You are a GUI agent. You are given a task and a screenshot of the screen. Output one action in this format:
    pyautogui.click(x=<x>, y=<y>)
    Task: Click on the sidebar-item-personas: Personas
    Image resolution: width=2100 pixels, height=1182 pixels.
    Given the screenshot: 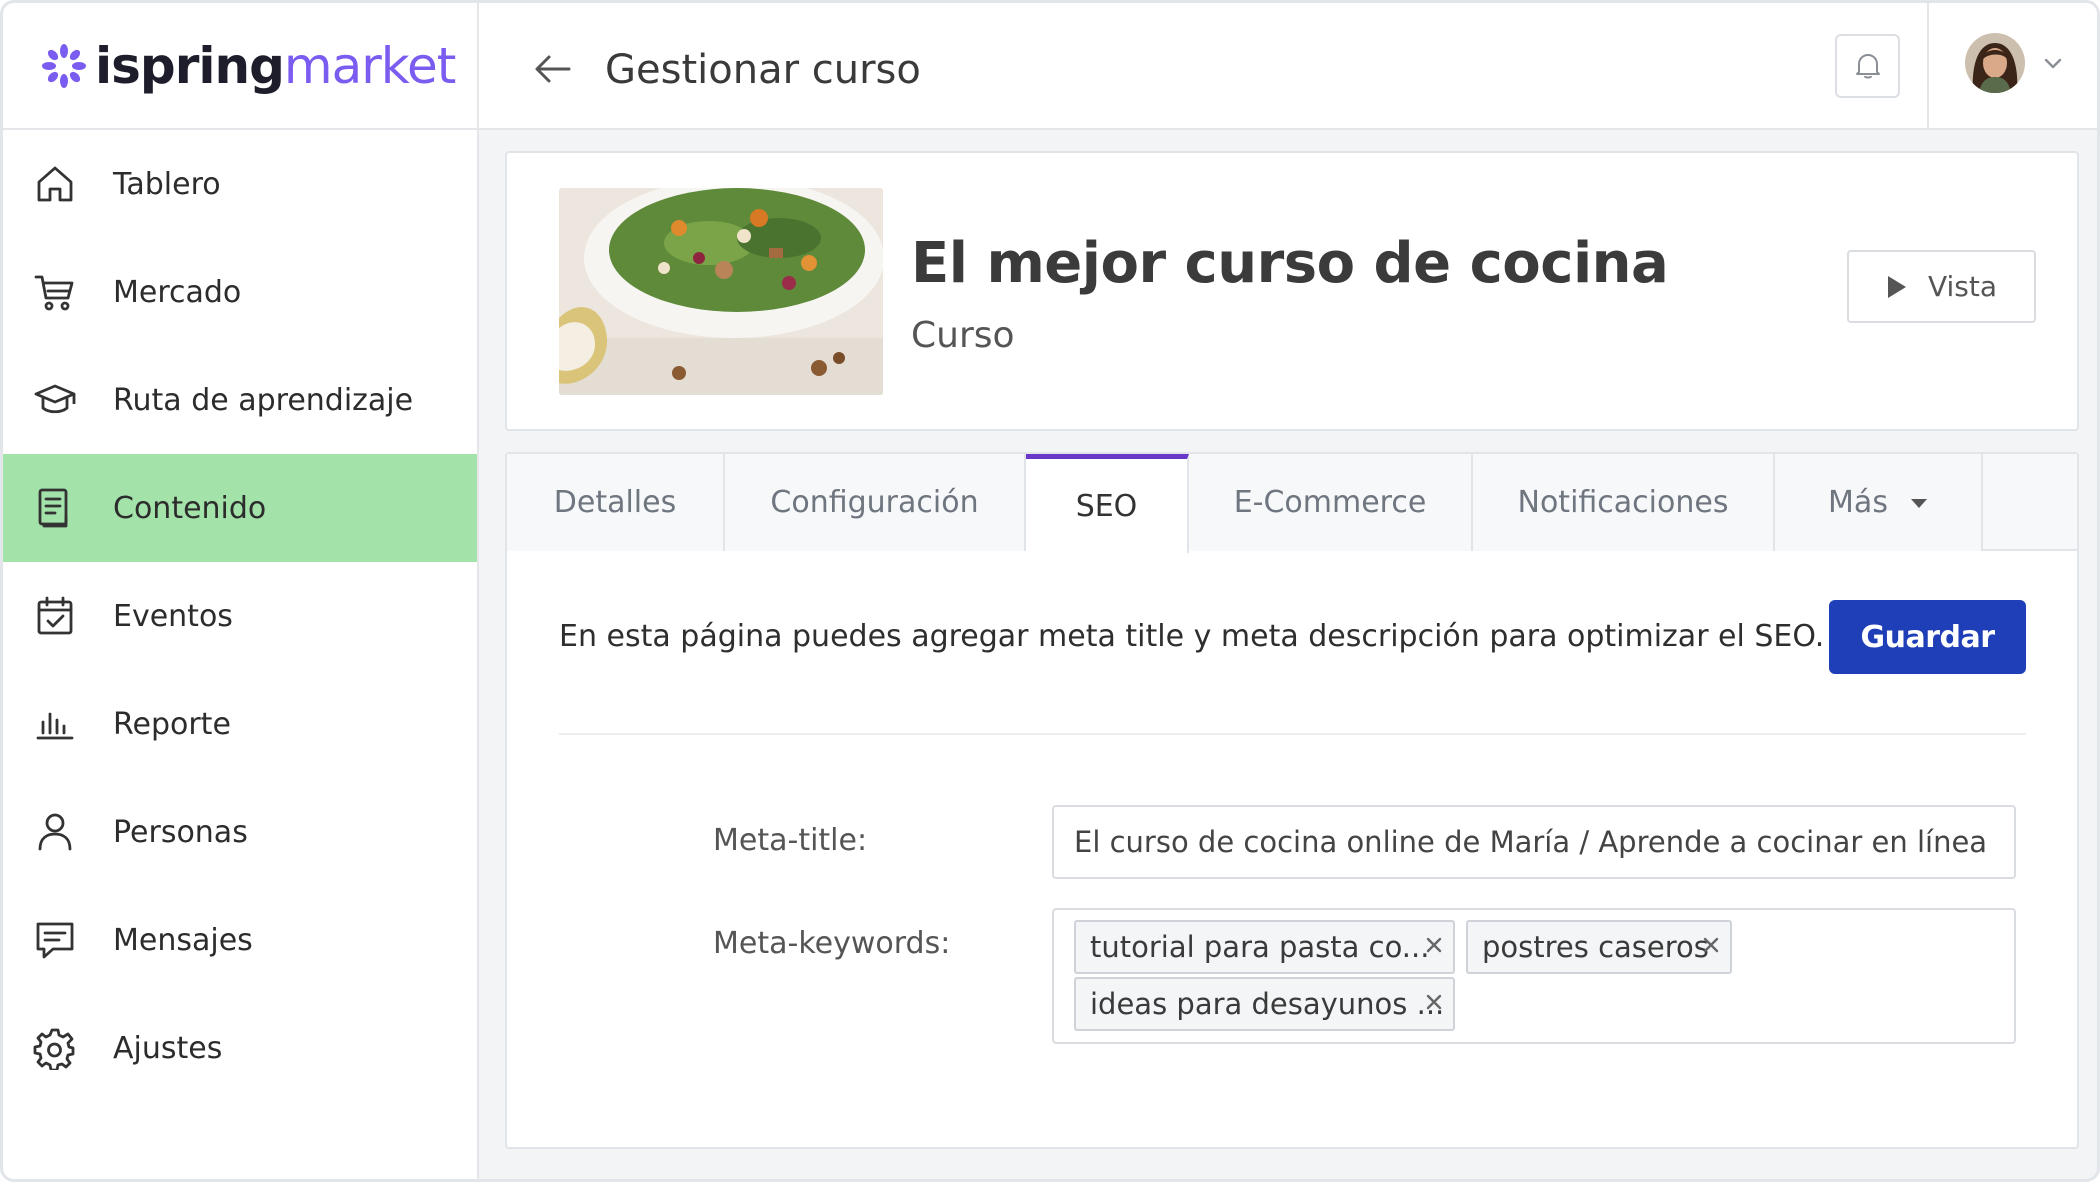 What is the action you would take?
    pyautogui.click(x=240, y=832)
    